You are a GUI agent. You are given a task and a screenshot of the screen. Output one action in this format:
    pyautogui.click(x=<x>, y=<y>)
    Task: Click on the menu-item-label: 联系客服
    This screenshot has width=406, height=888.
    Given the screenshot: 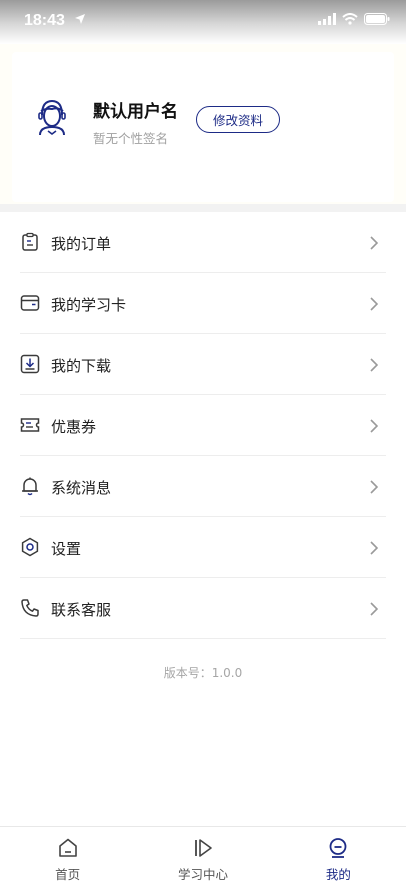 What is the action you would take?
    pyautogui.click(x=81, y=610)
    